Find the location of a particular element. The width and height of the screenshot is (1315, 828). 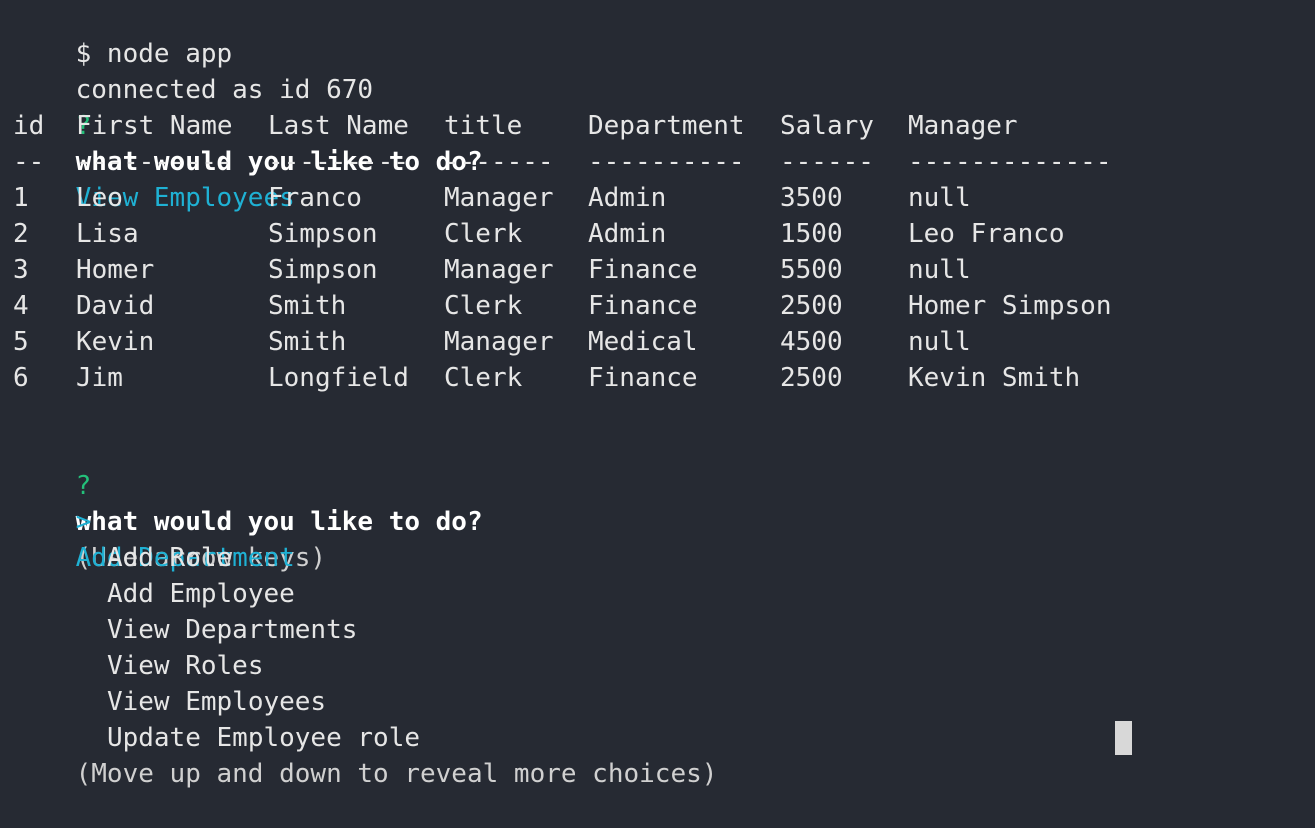

cell-first-name: Kevin is located at coordinates (115, 342).